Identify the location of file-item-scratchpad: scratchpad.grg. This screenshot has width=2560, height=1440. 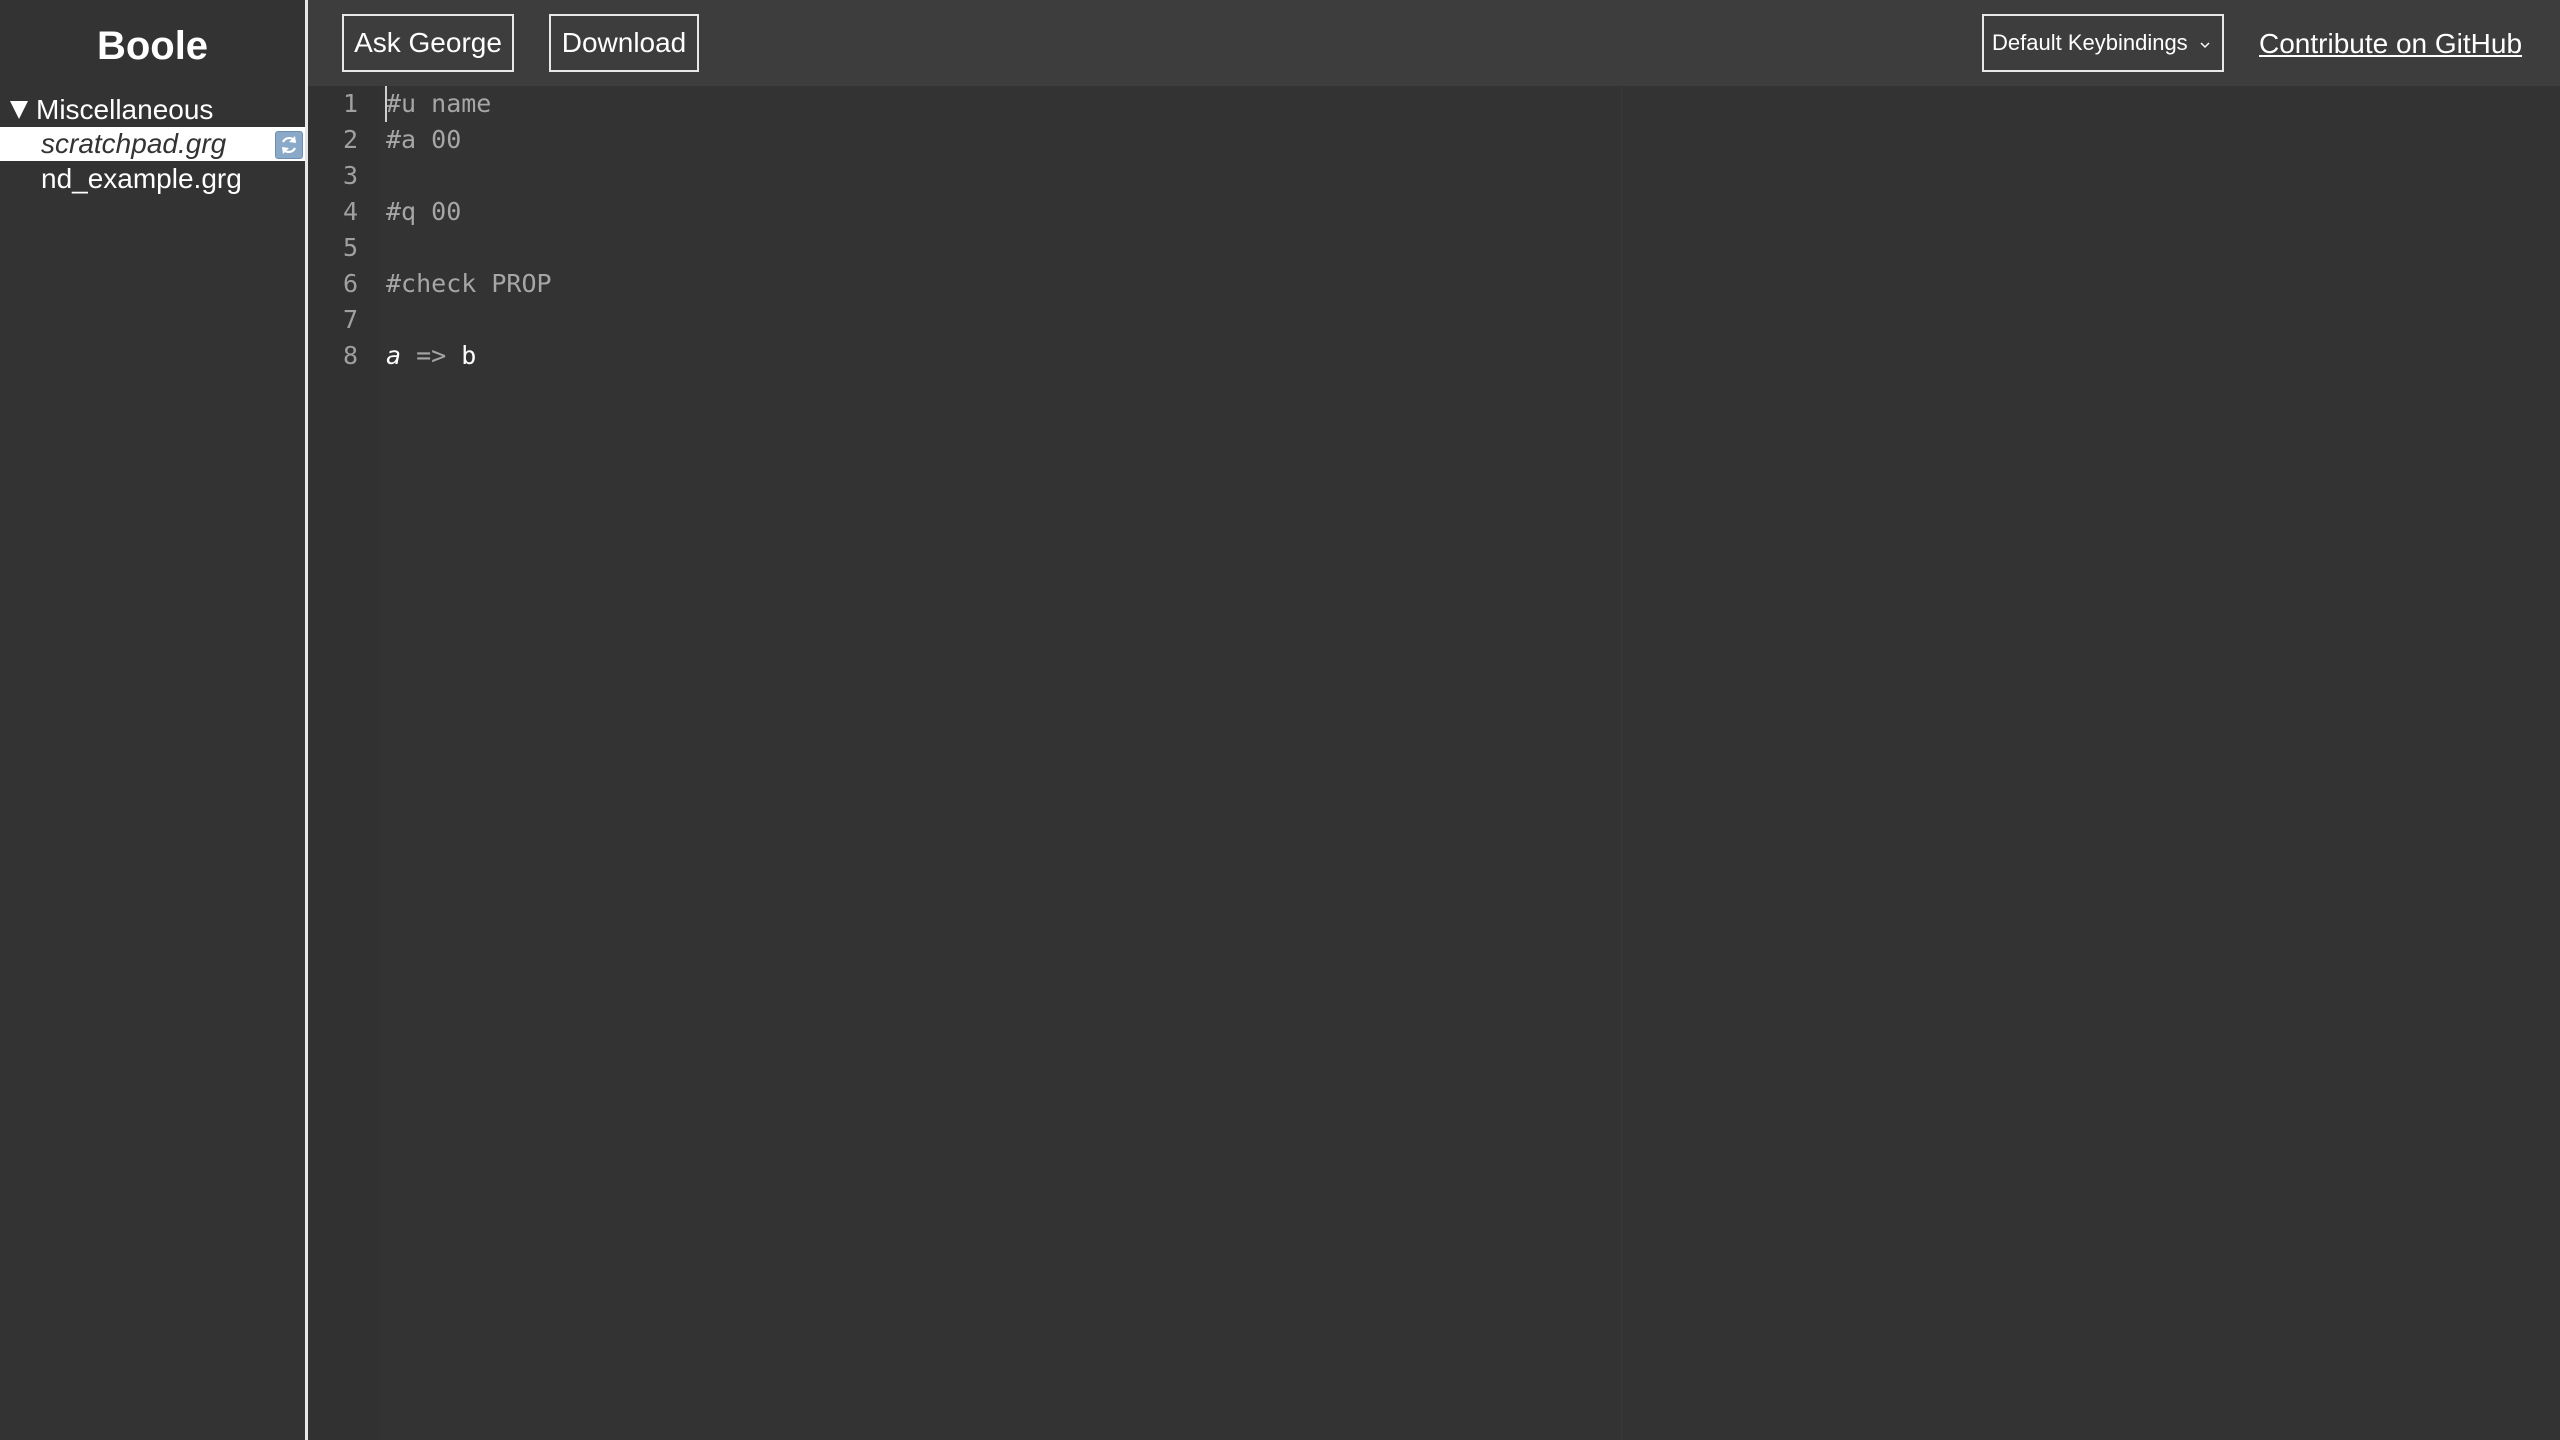
(152, 144).